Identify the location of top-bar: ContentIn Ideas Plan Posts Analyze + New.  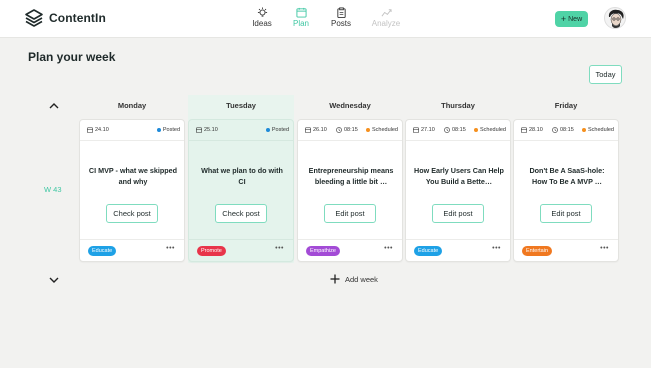
(325, 19).